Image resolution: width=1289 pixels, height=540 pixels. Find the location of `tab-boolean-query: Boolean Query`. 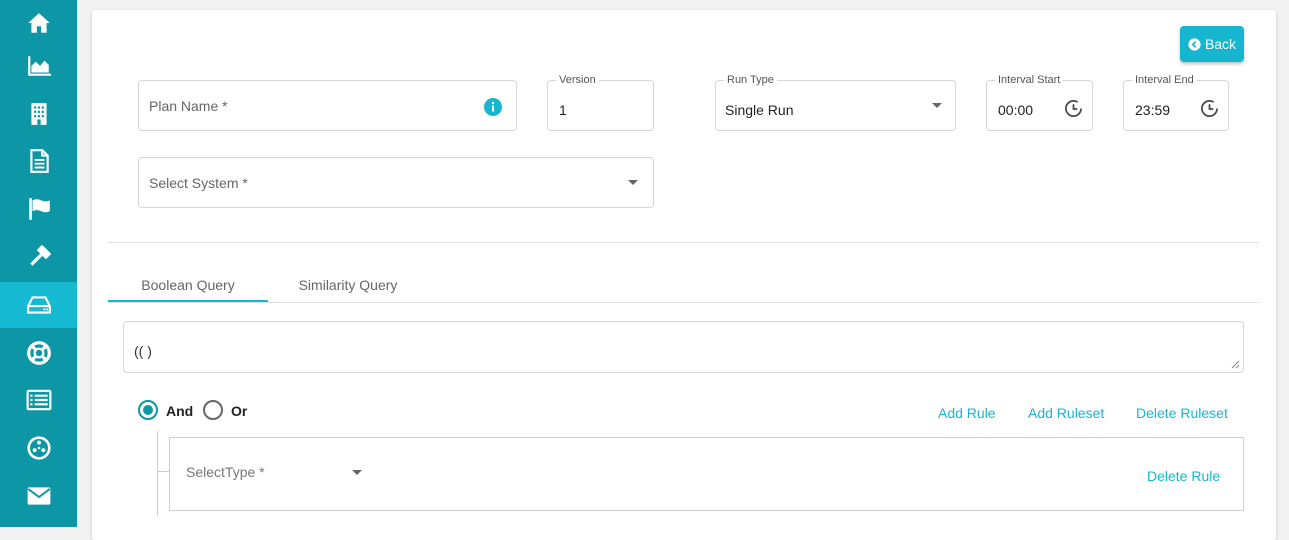

tab-boolean-query: Boolean Query is located at coordinates (188, 285).